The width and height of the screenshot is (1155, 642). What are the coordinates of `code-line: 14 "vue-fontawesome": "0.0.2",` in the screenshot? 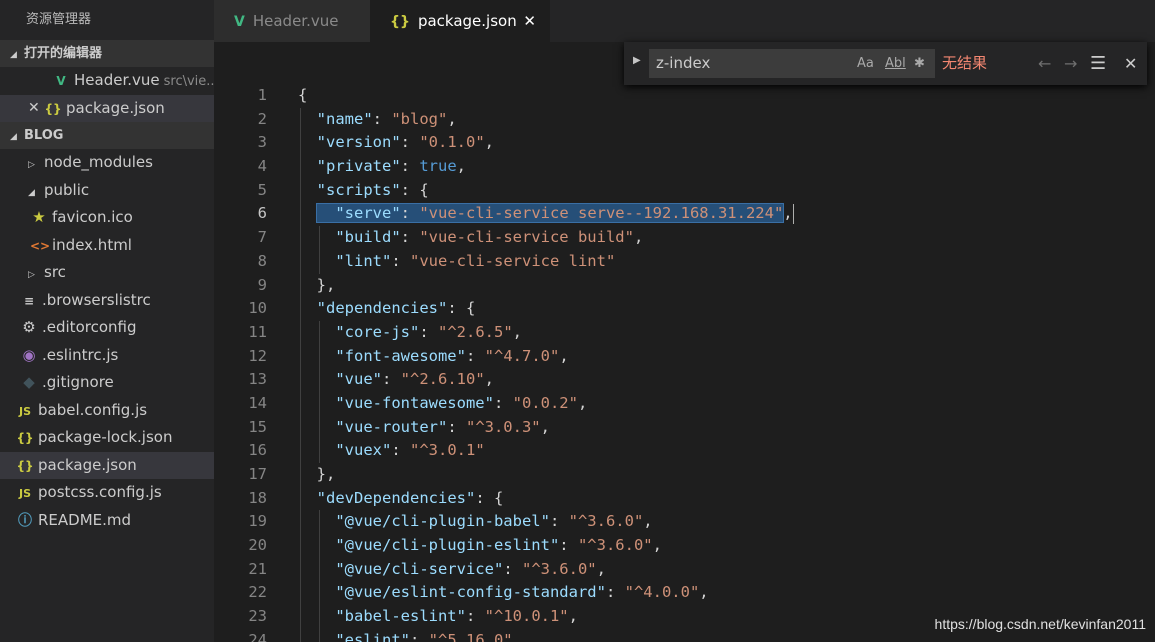 It's located at (684, 403).